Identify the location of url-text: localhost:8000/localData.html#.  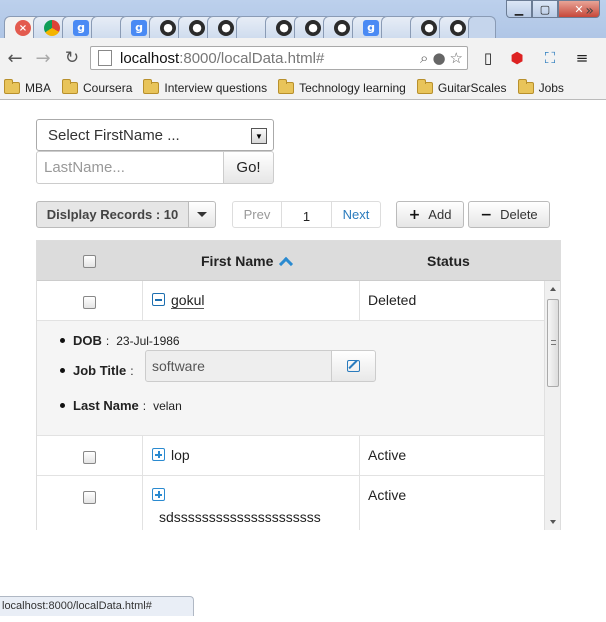
(222, 58).